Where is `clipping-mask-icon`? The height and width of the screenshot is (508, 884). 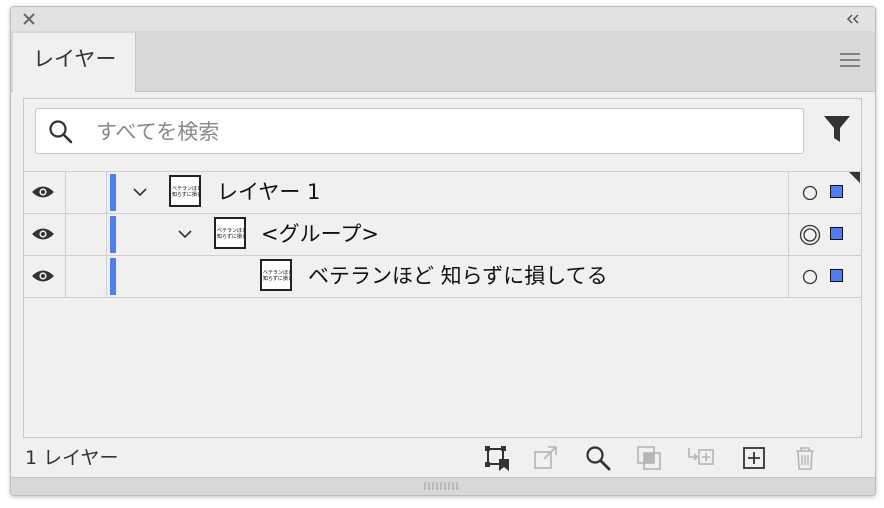
clipping-mask-icon is located at coordinates (649, 458).